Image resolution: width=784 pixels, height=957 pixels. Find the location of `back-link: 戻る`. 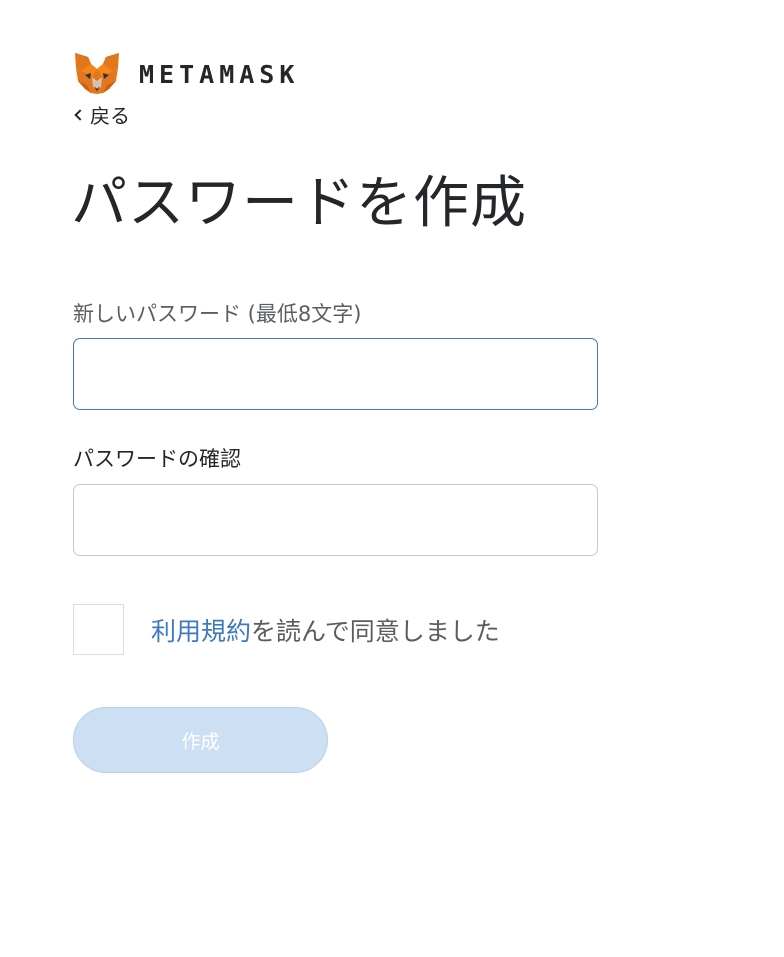

back-link: 戻る is located at coordinates (101, 114).